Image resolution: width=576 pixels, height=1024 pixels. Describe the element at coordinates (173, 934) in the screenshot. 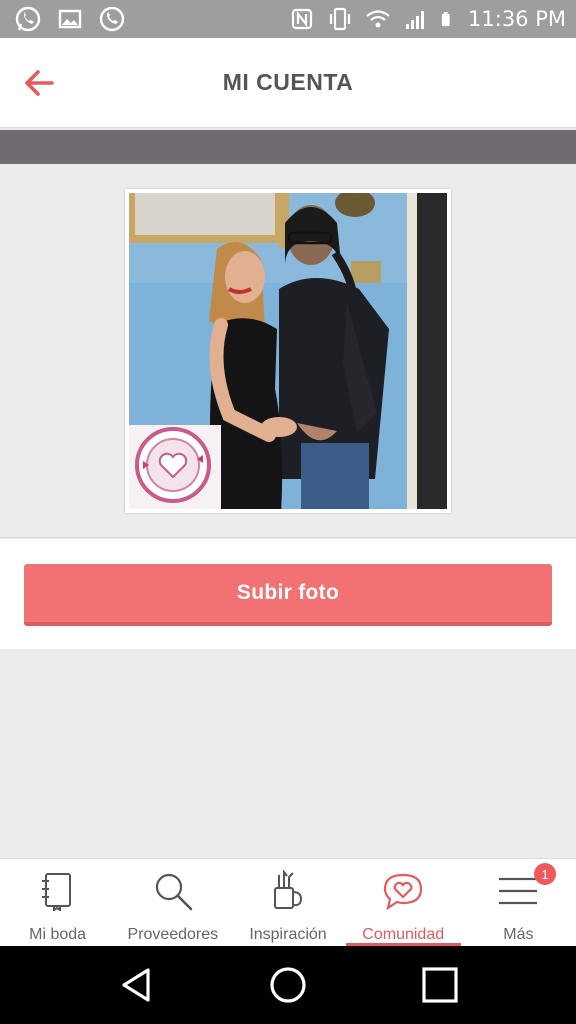

I see `nav-label-proveedores: Proveedores` at that location.